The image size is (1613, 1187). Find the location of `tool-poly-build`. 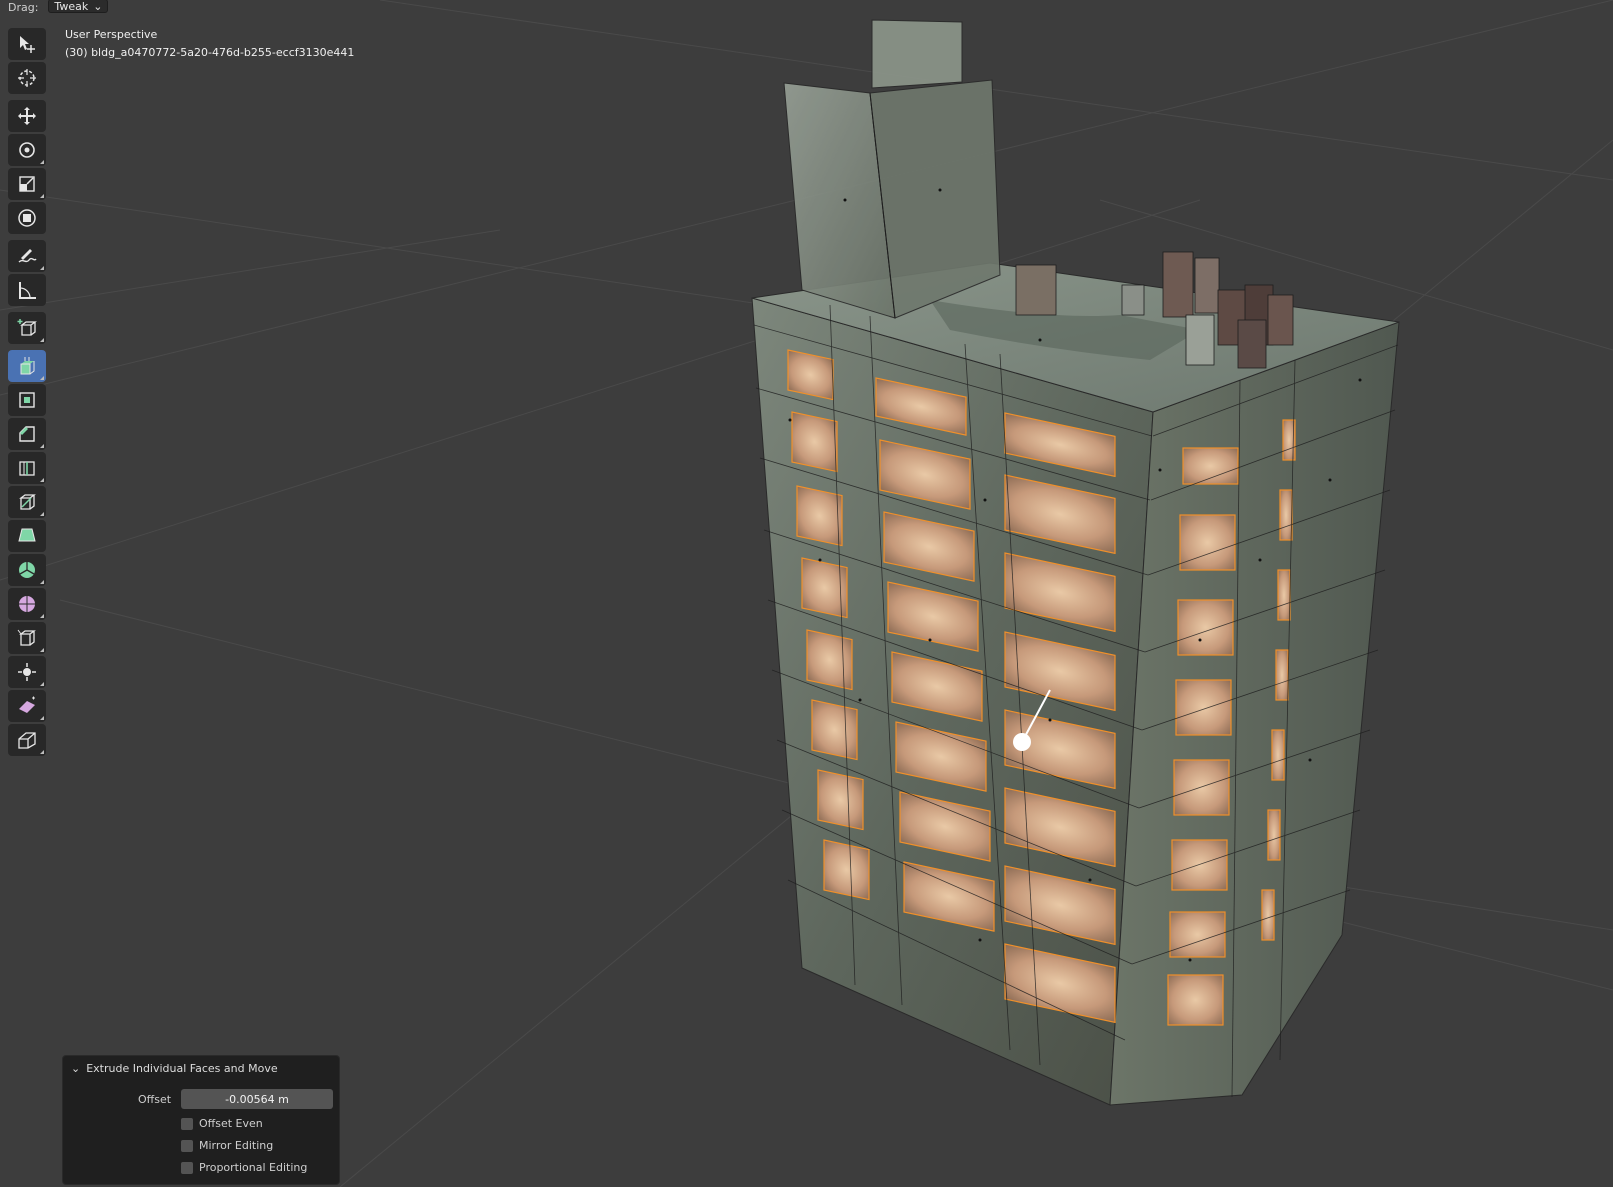

tool-poly-build is located at coordinates (27, 536).